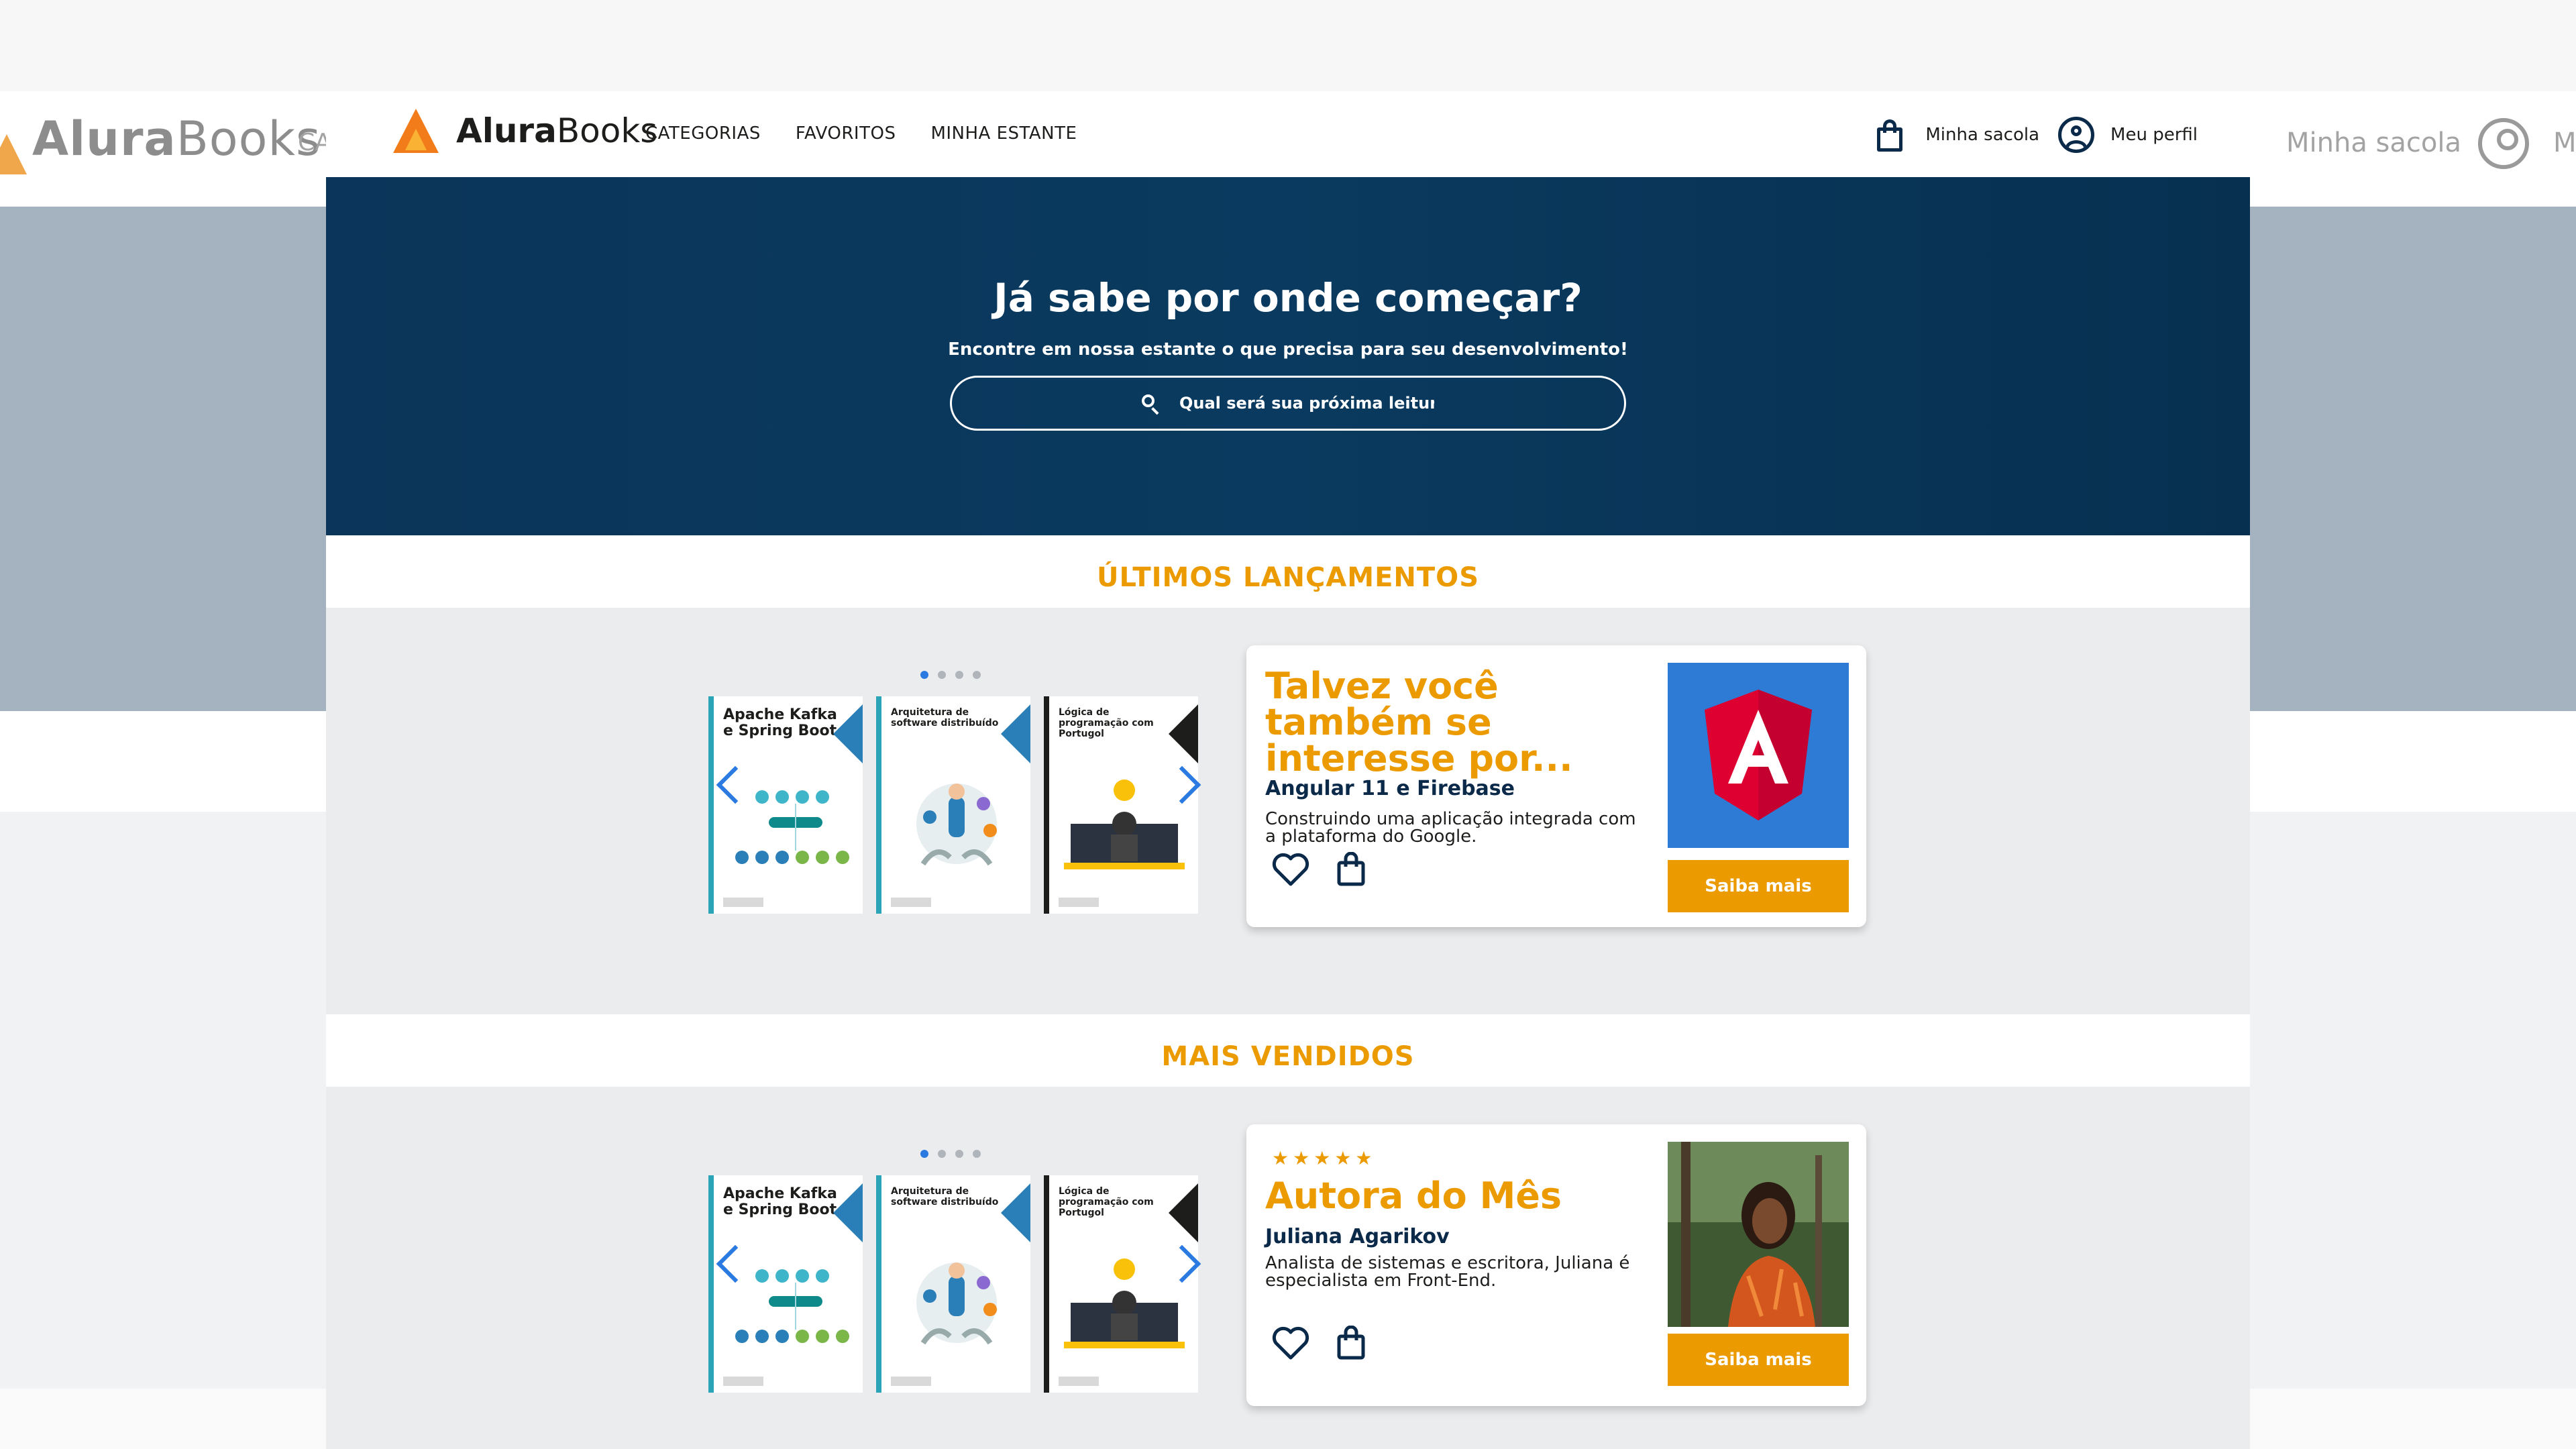 The width and height of the screenshot is (2576, 1449). What do you see at coordinates (416, 131) in the screenshot?
I see `logo-triangle-icon` at bounding box center [416, 131].